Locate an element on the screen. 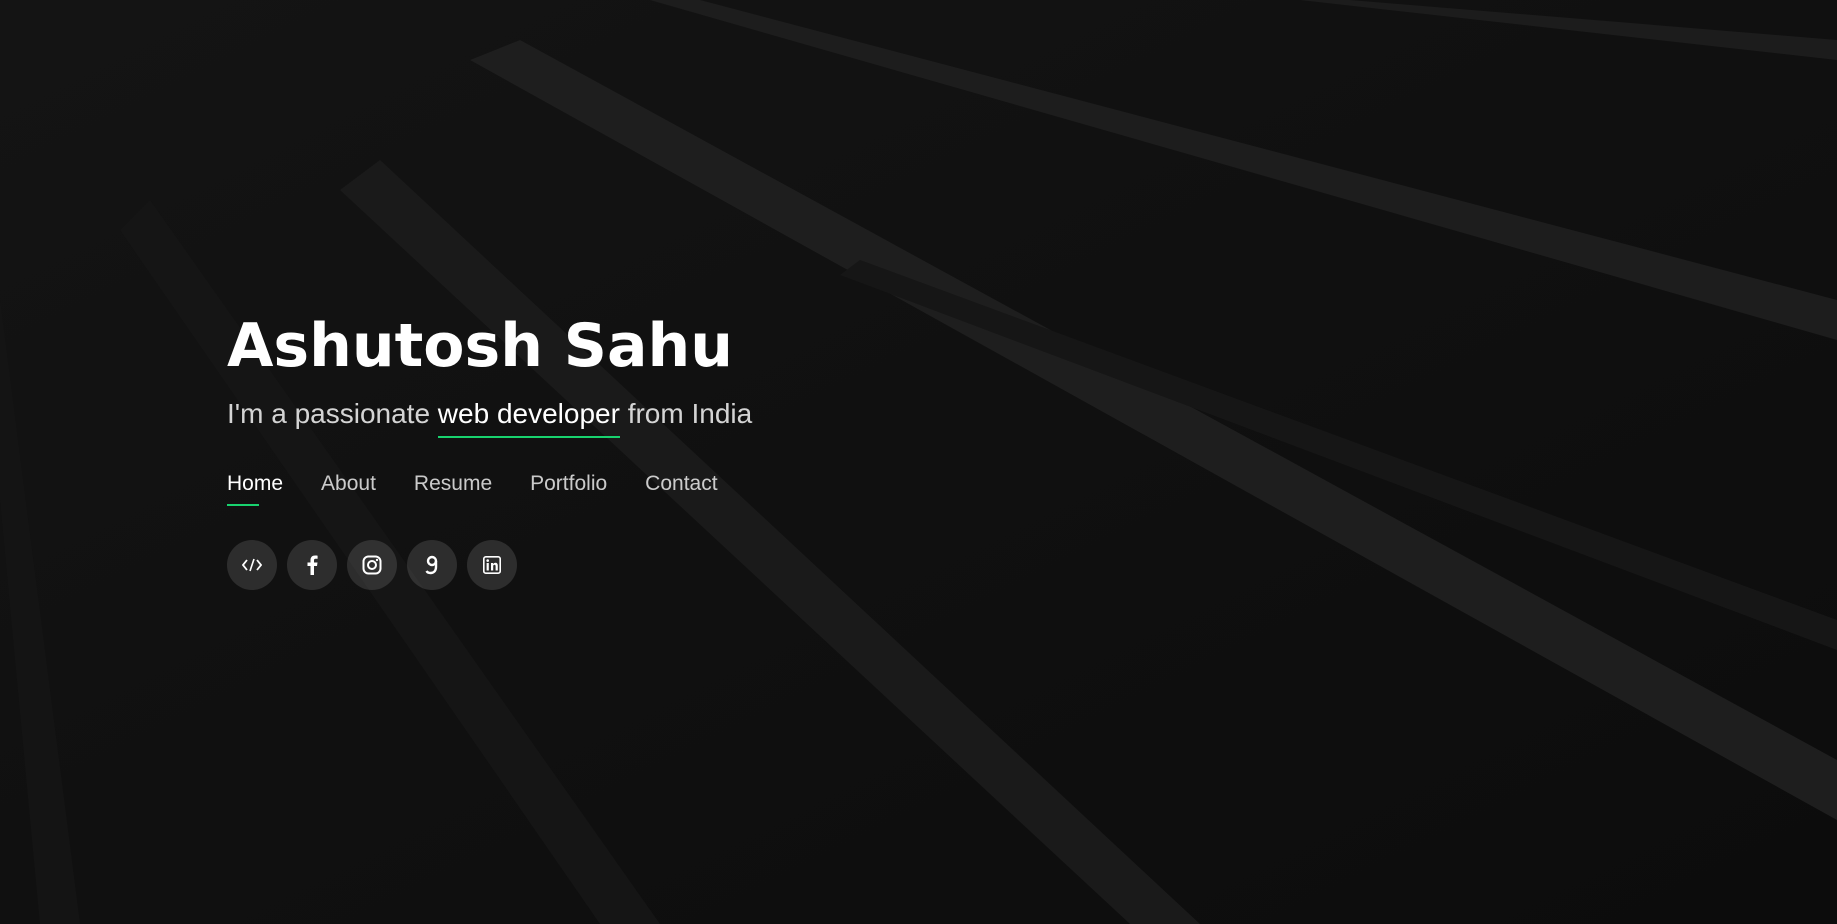 Image resolution: width=1837 pixels, height=924 pixels. tagline-suffix: from India is located at coordinates (690, 413).